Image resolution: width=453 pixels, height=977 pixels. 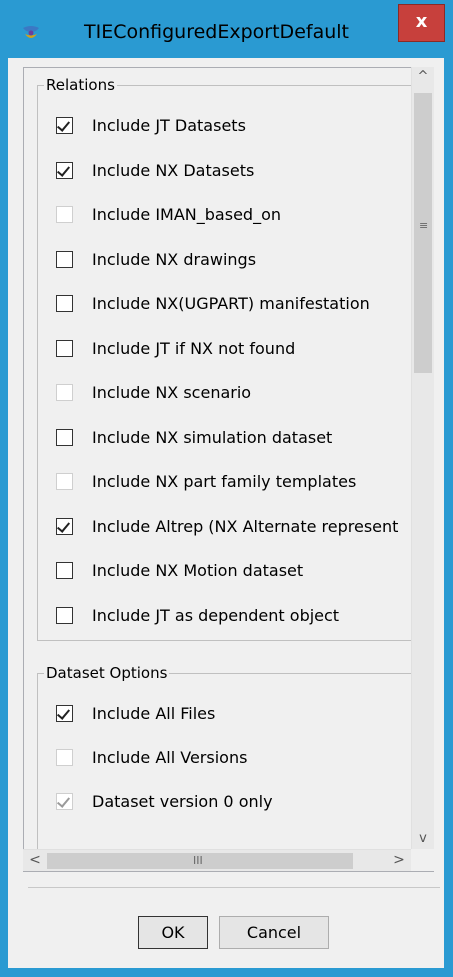 I want to click on button-separator, so click(x=234, y=887).